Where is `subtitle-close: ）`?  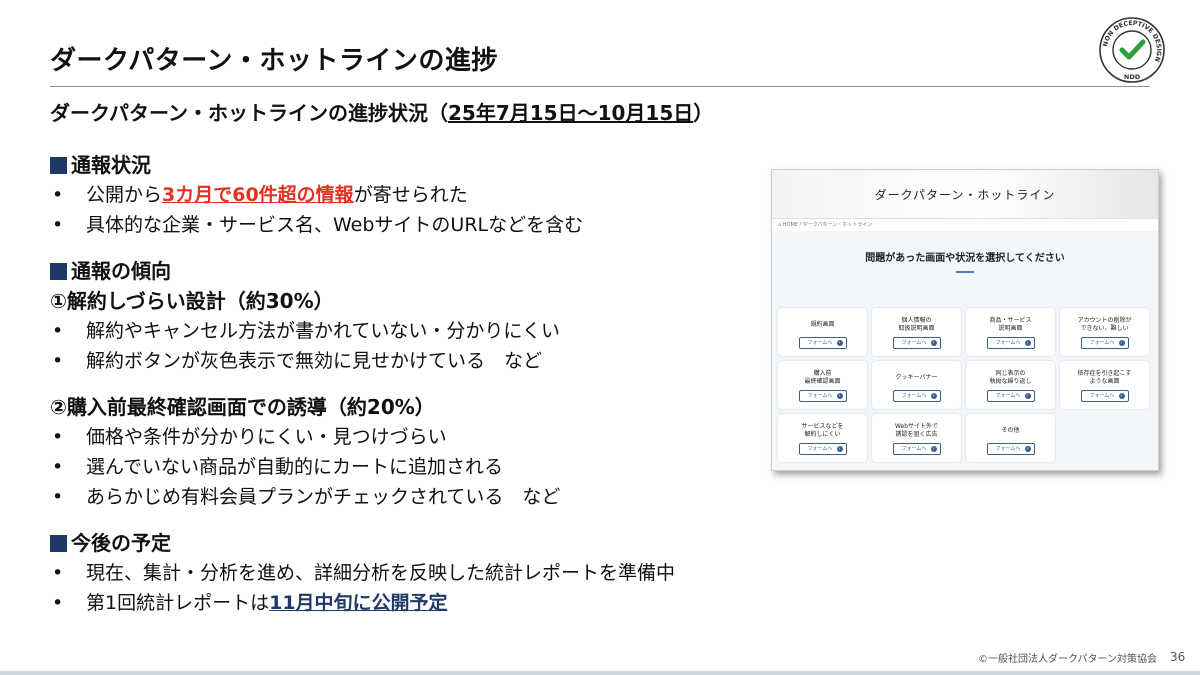
subtitle-close: ） is located at coordinates (703, 113).